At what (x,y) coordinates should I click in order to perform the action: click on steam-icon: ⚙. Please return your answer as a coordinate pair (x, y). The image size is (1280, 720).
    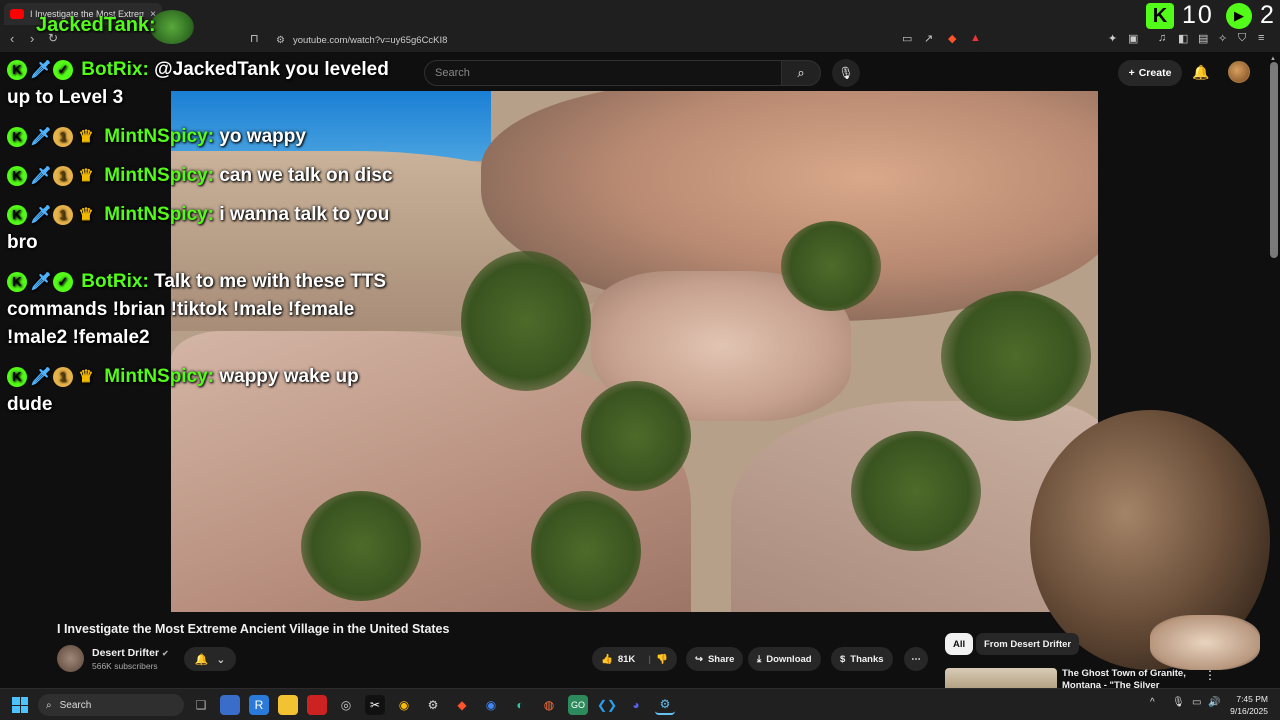
    Looking at the image, I should click on (665, 705).